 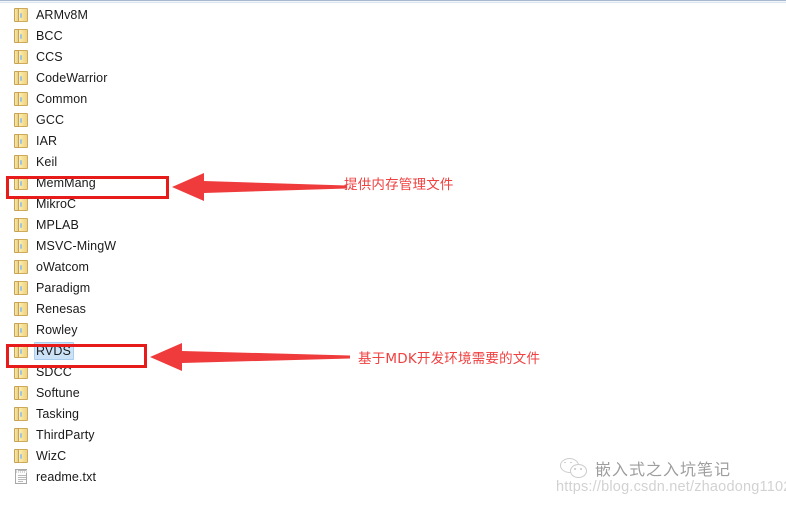 I want to click on file-list-item-label: WizC, so click(x=51, y=455).